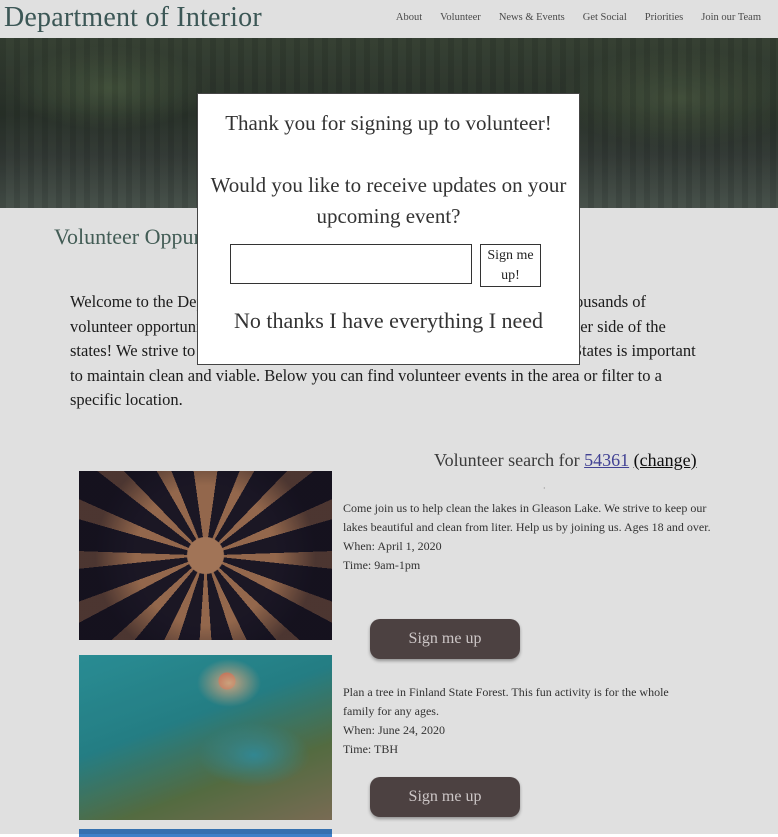 The image size is (778, 837). Describe the element at coordinates (351, 264) in the screenshot. I see `updates-email-input` at that location.